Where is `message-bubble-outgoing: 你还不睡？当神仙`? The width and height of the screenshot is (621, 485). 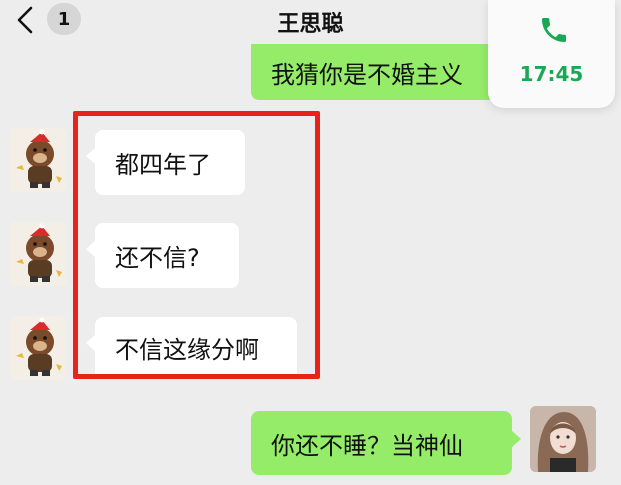
message-bubble-outgoing: 你还不睡？当神仙 is located at coordinates (381, 443).